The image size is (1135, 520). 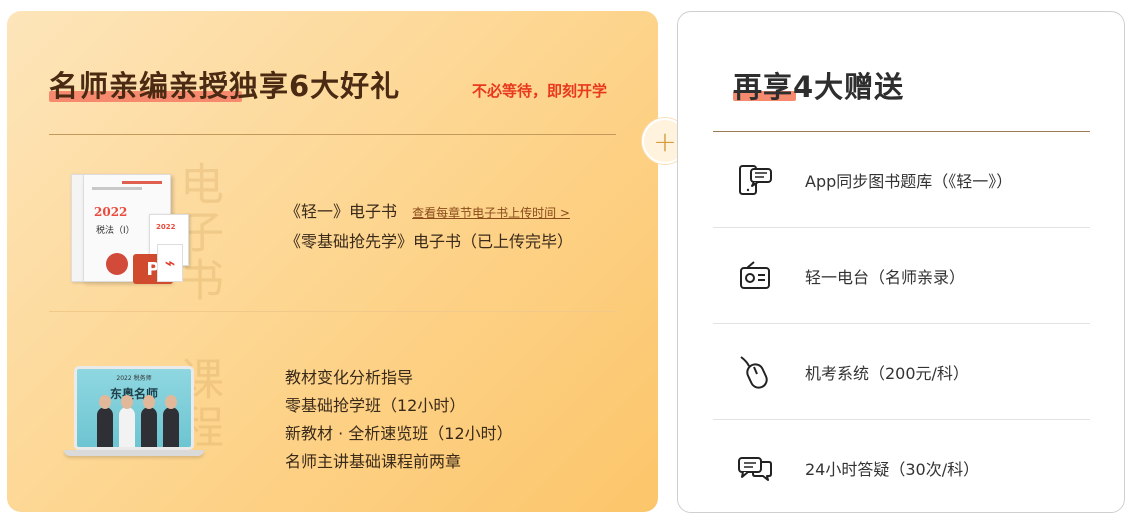 What do you see at coordinates (885, 277) in the screenshot?
I see `gift-label: 轻一电台（名师亲录）` at bounding box center [885, 277].